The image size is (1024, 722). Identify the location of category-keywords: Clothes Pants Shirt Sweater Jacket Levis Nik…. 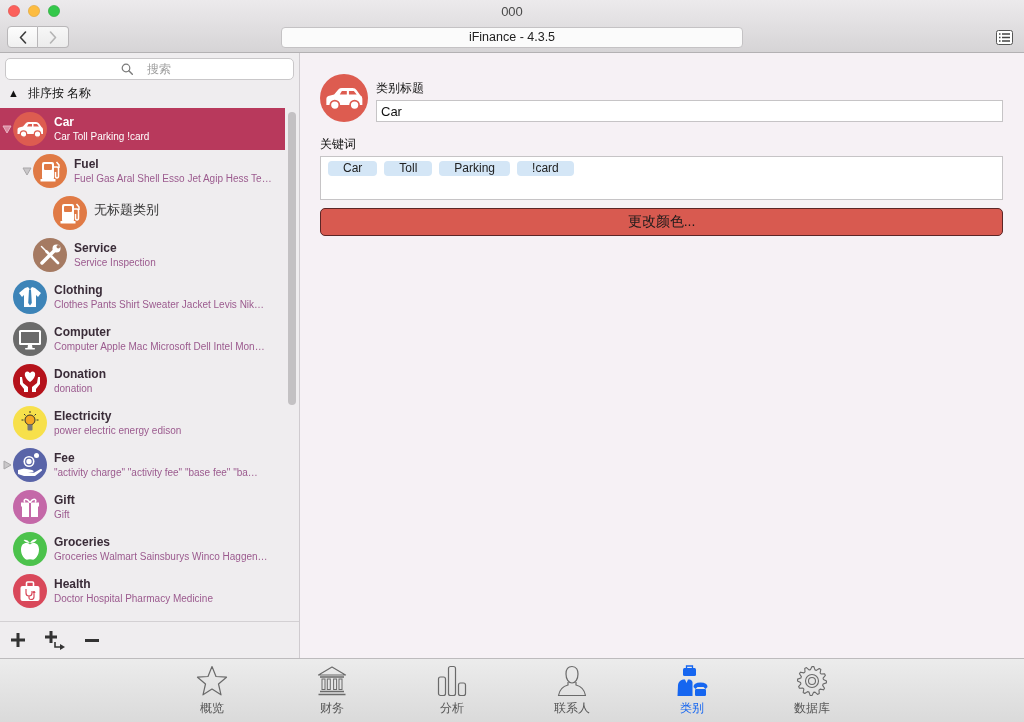
(159, 304).